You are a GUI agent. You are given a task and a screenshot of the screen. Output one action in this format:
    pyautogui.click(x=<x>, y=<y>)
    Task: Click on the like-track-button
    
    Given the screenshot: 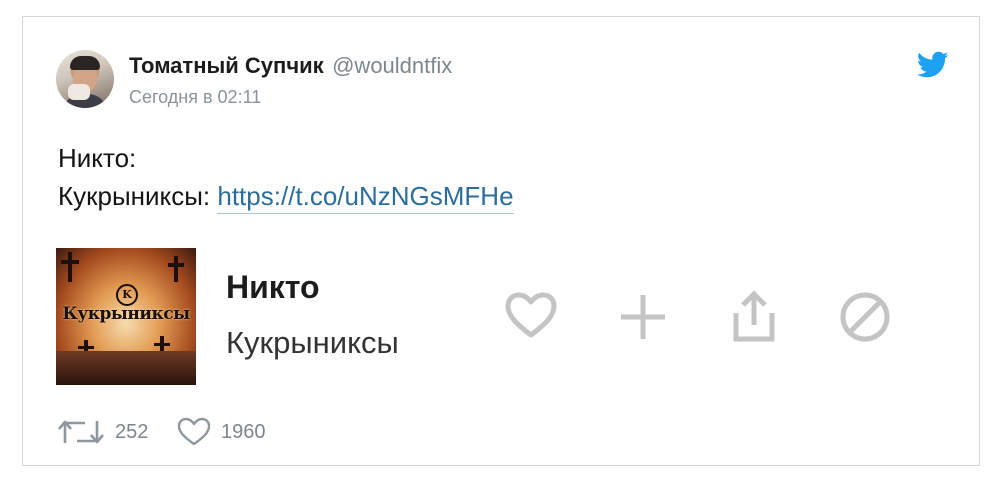 What is the action you would take?
    pyautogui.click(x=531, y=317)
    